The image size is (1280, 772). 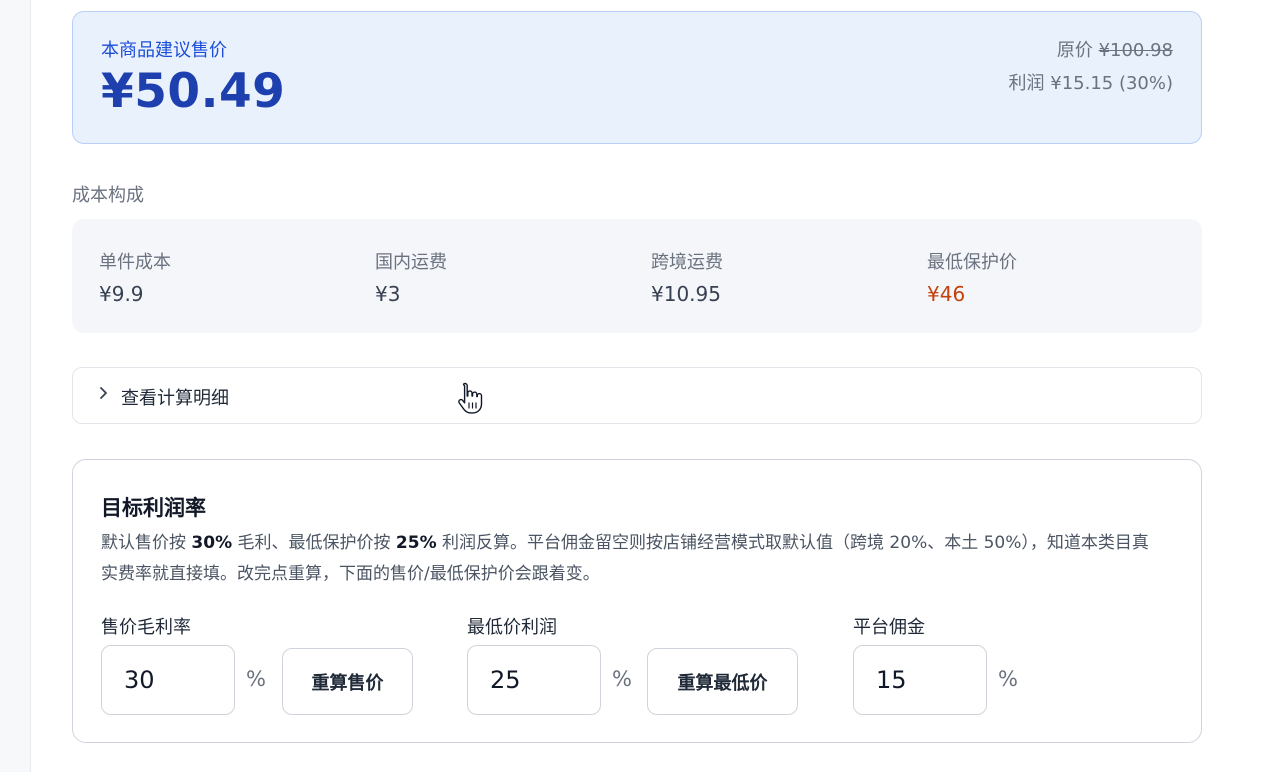 I want to click on suggested-price-label: 本商品建议售价, so click(x=164, y=50).